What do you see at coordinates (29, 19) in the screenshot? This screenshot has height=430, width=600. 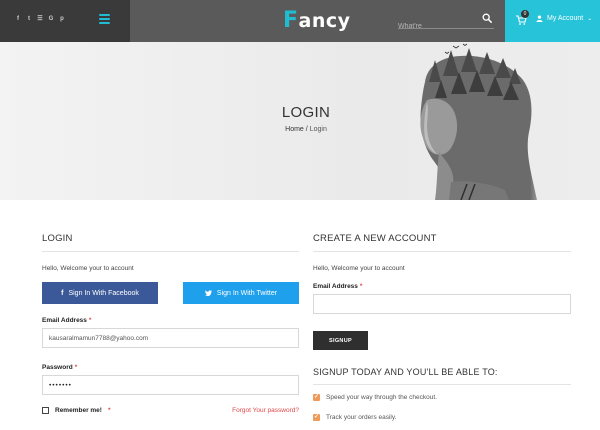 I see `twitter-icon: t` at bounding box center [29, 19].